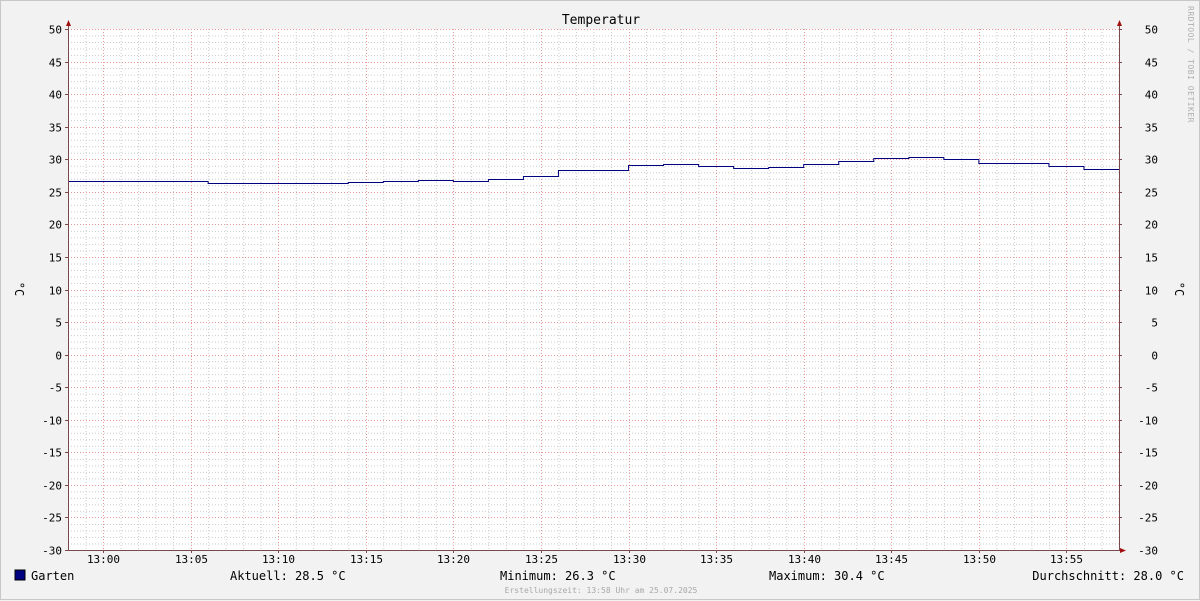 The width and height of the screenshot is (1200, 601). Describe the element at coordinates (1151, 225) in the screenshot. I see `y-tick-label-right: 20` at that location.